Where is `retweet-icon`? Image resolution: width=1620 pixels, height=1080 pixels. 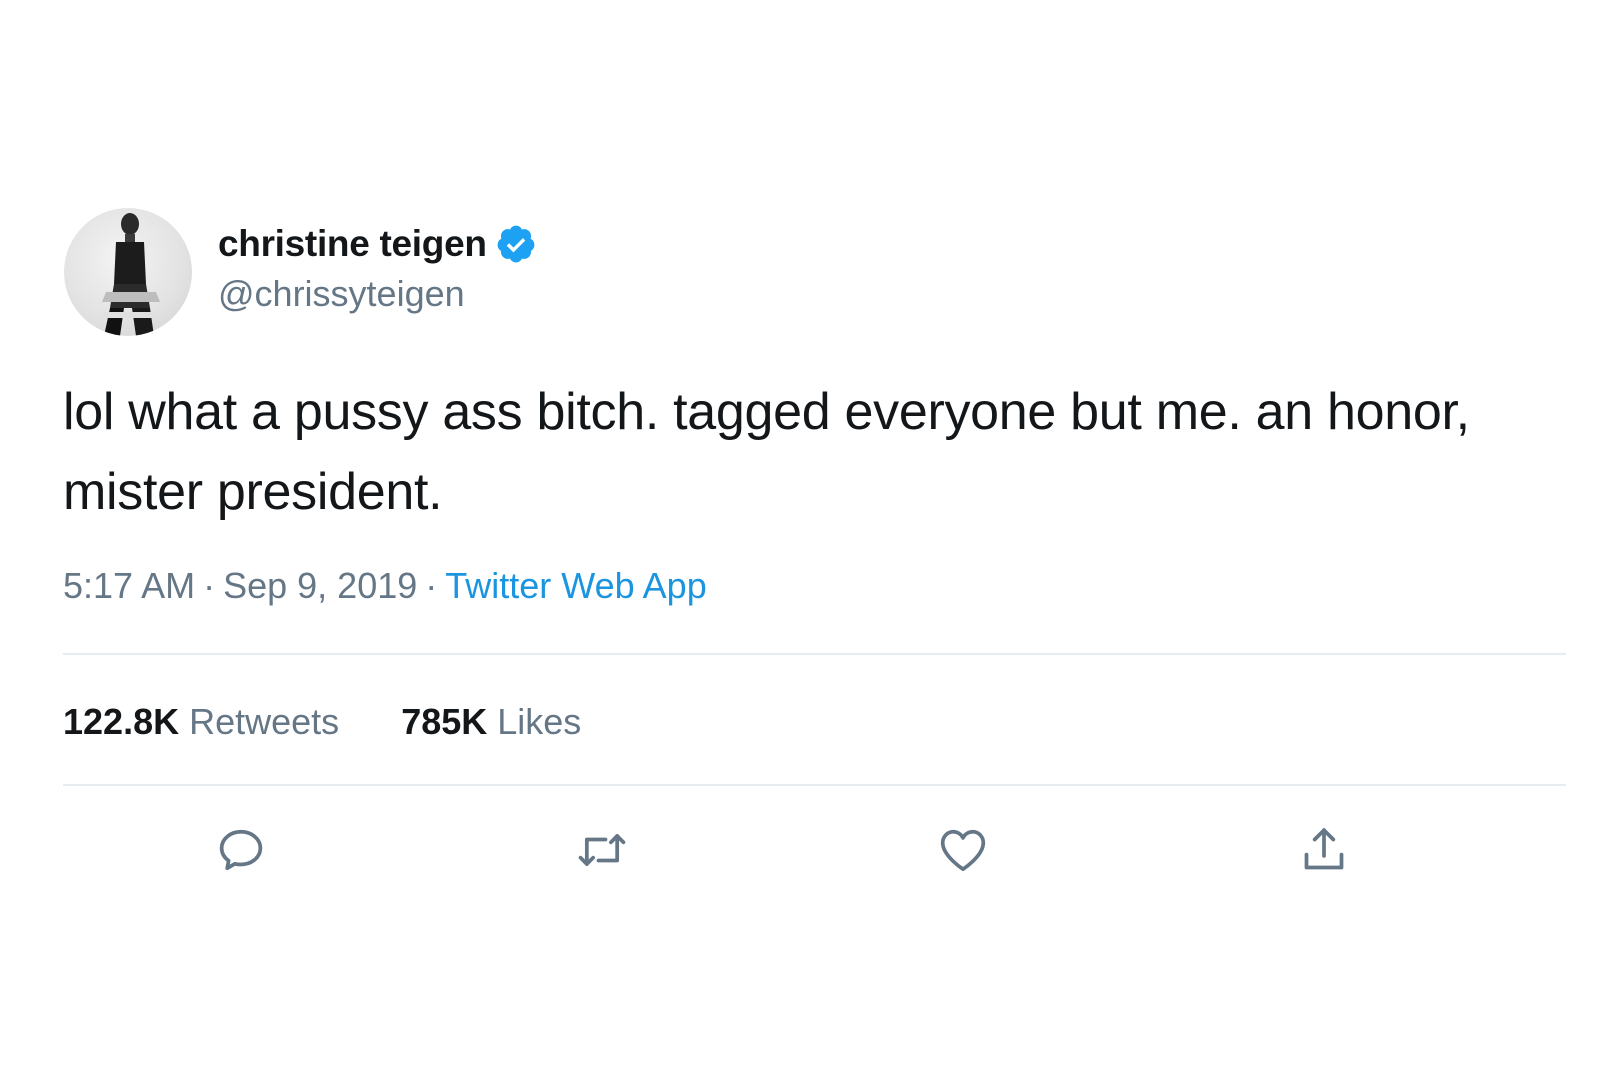 retweet-icon is located at coordinates (602, 850).